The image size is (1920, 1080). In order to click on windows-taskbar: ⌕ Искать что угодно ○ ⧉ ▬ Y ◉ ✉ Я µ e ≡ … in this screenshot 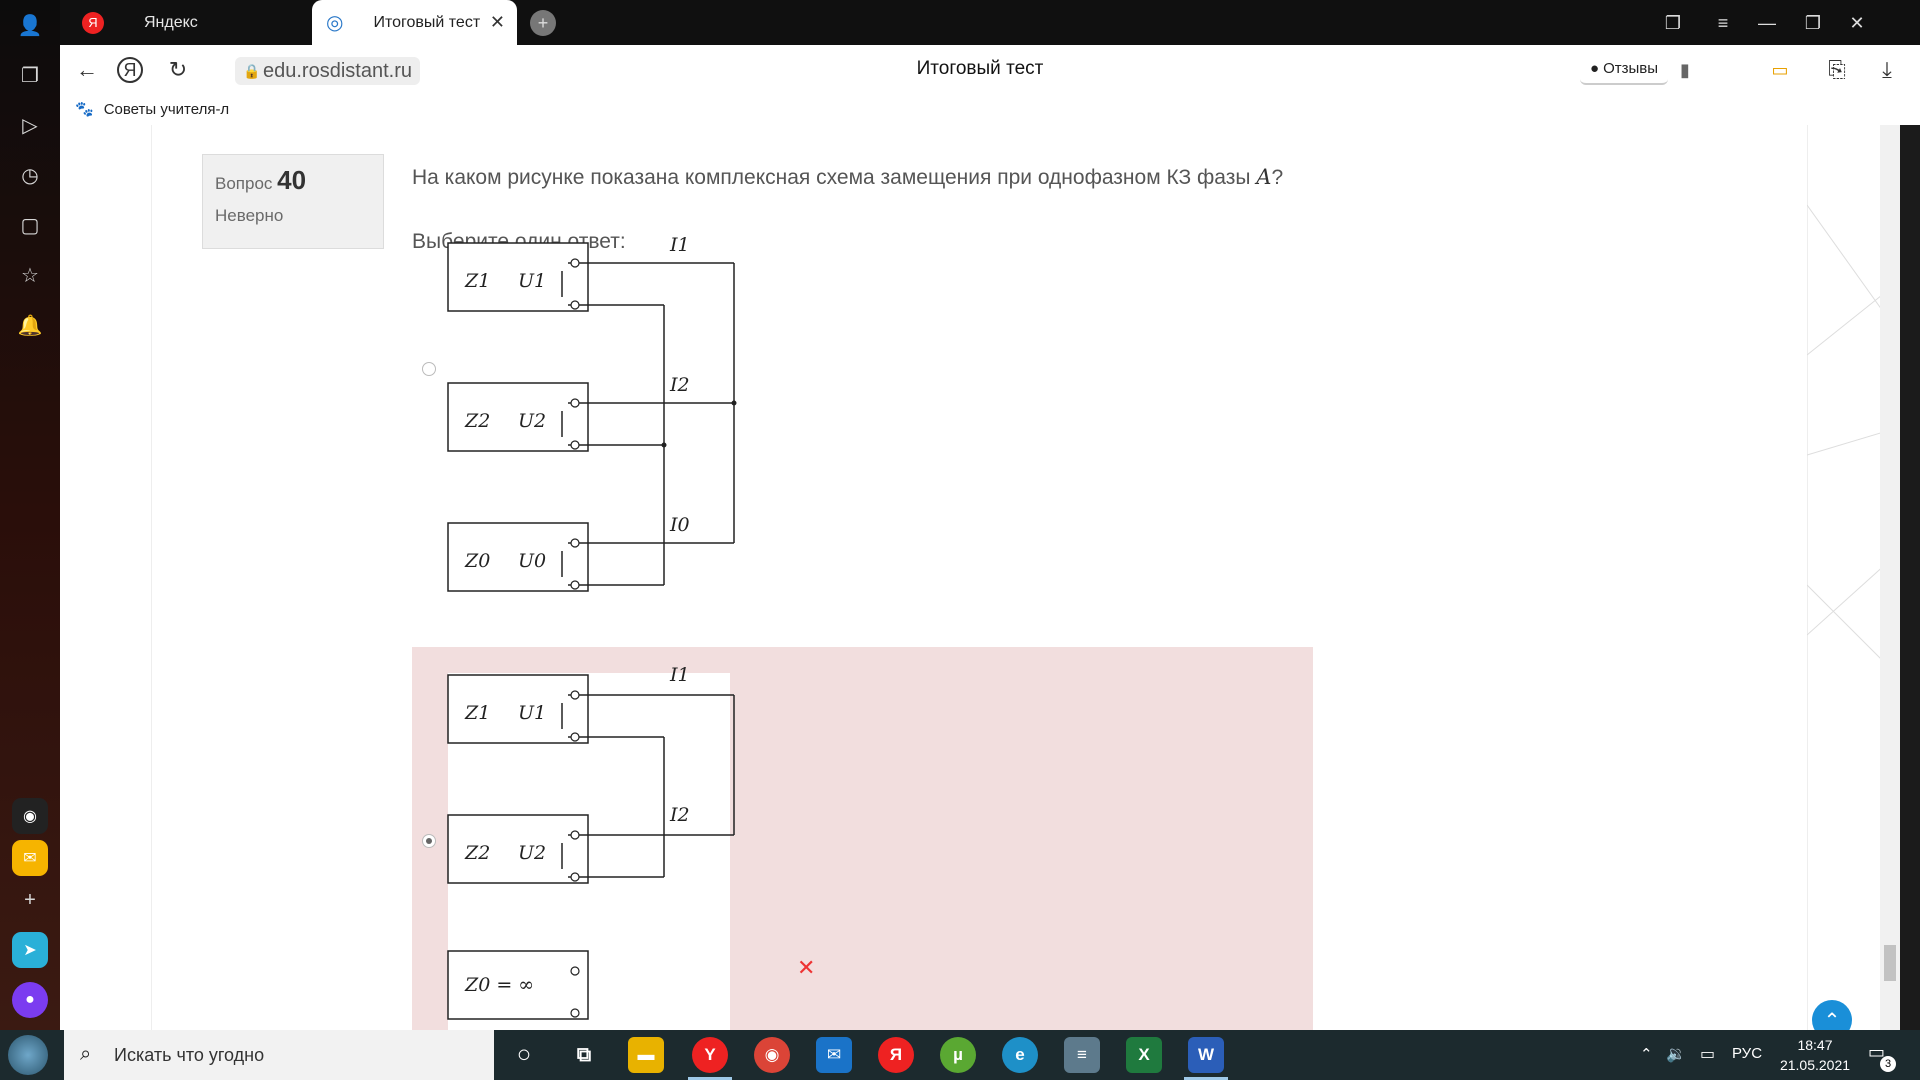, I will do `click(960, 1055)`.